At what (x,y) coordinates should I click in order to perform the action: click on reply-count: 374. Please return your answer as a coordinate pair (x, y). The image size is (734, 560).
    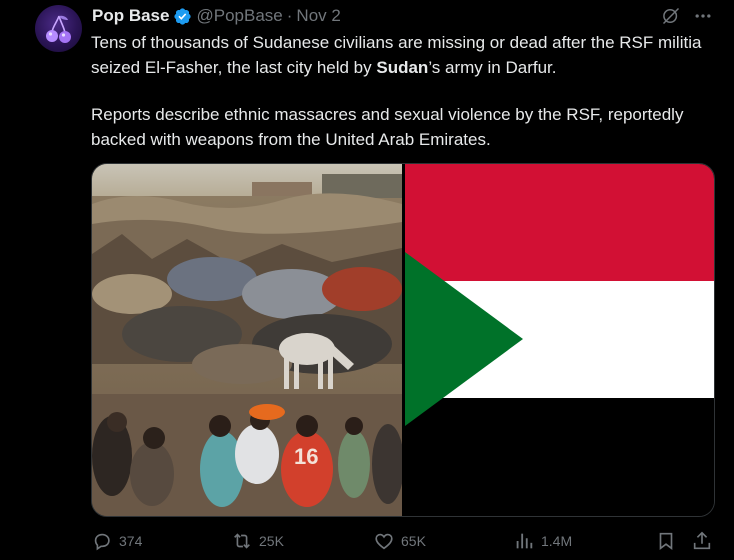
    Looking at the image, I should click on (131, 541).